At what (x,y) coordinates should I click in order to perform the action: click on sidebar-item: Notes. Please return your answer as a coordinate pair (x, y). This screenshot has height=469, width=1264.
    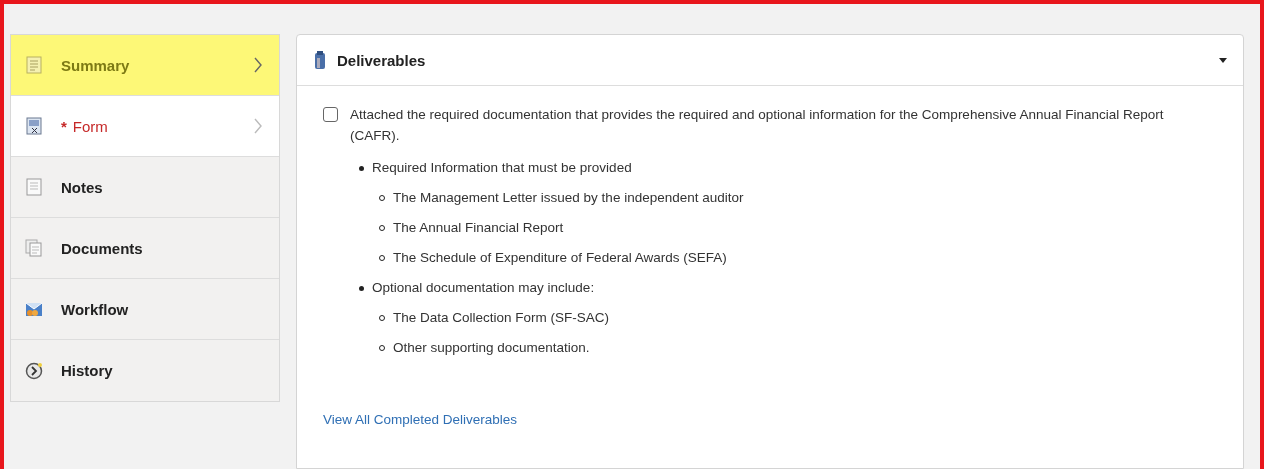
    Looking at the image, I should click on (145, 187).